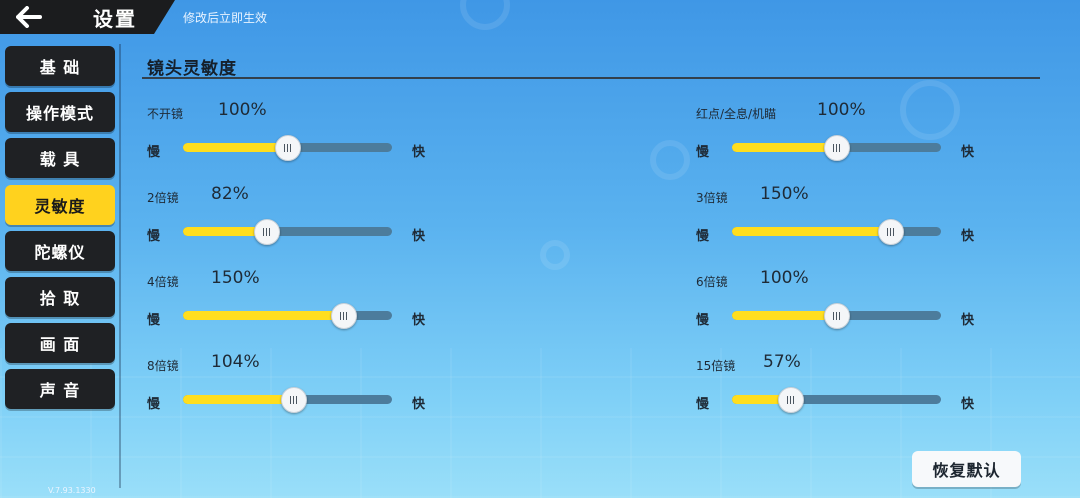 The image size is (1080, 498). I want to click on slider-group: 4倍镜 150% 慢 快, so click(292, 303).